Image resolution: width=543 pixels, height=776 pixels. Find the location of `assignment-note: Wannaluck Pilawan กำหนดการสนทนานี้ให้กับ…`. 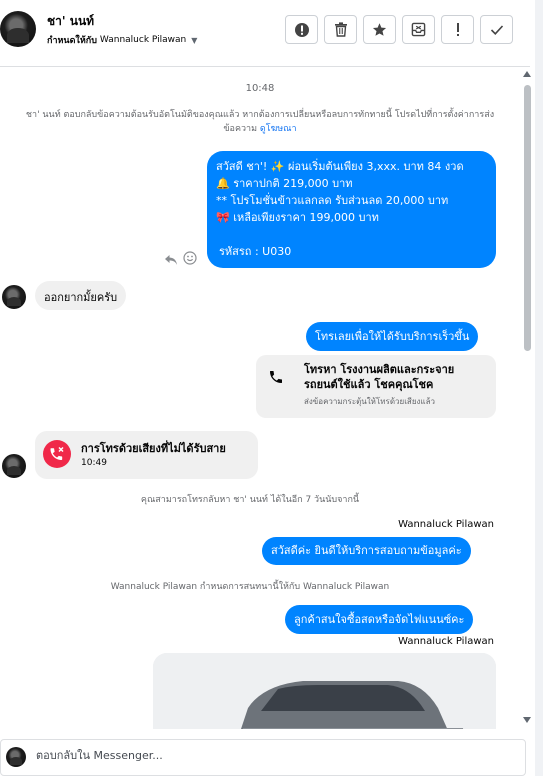

assignment-note: Wannaluck Pilawan กำหนดการสนทนานี้ให้กับ… is located at coordinates (250, 587).